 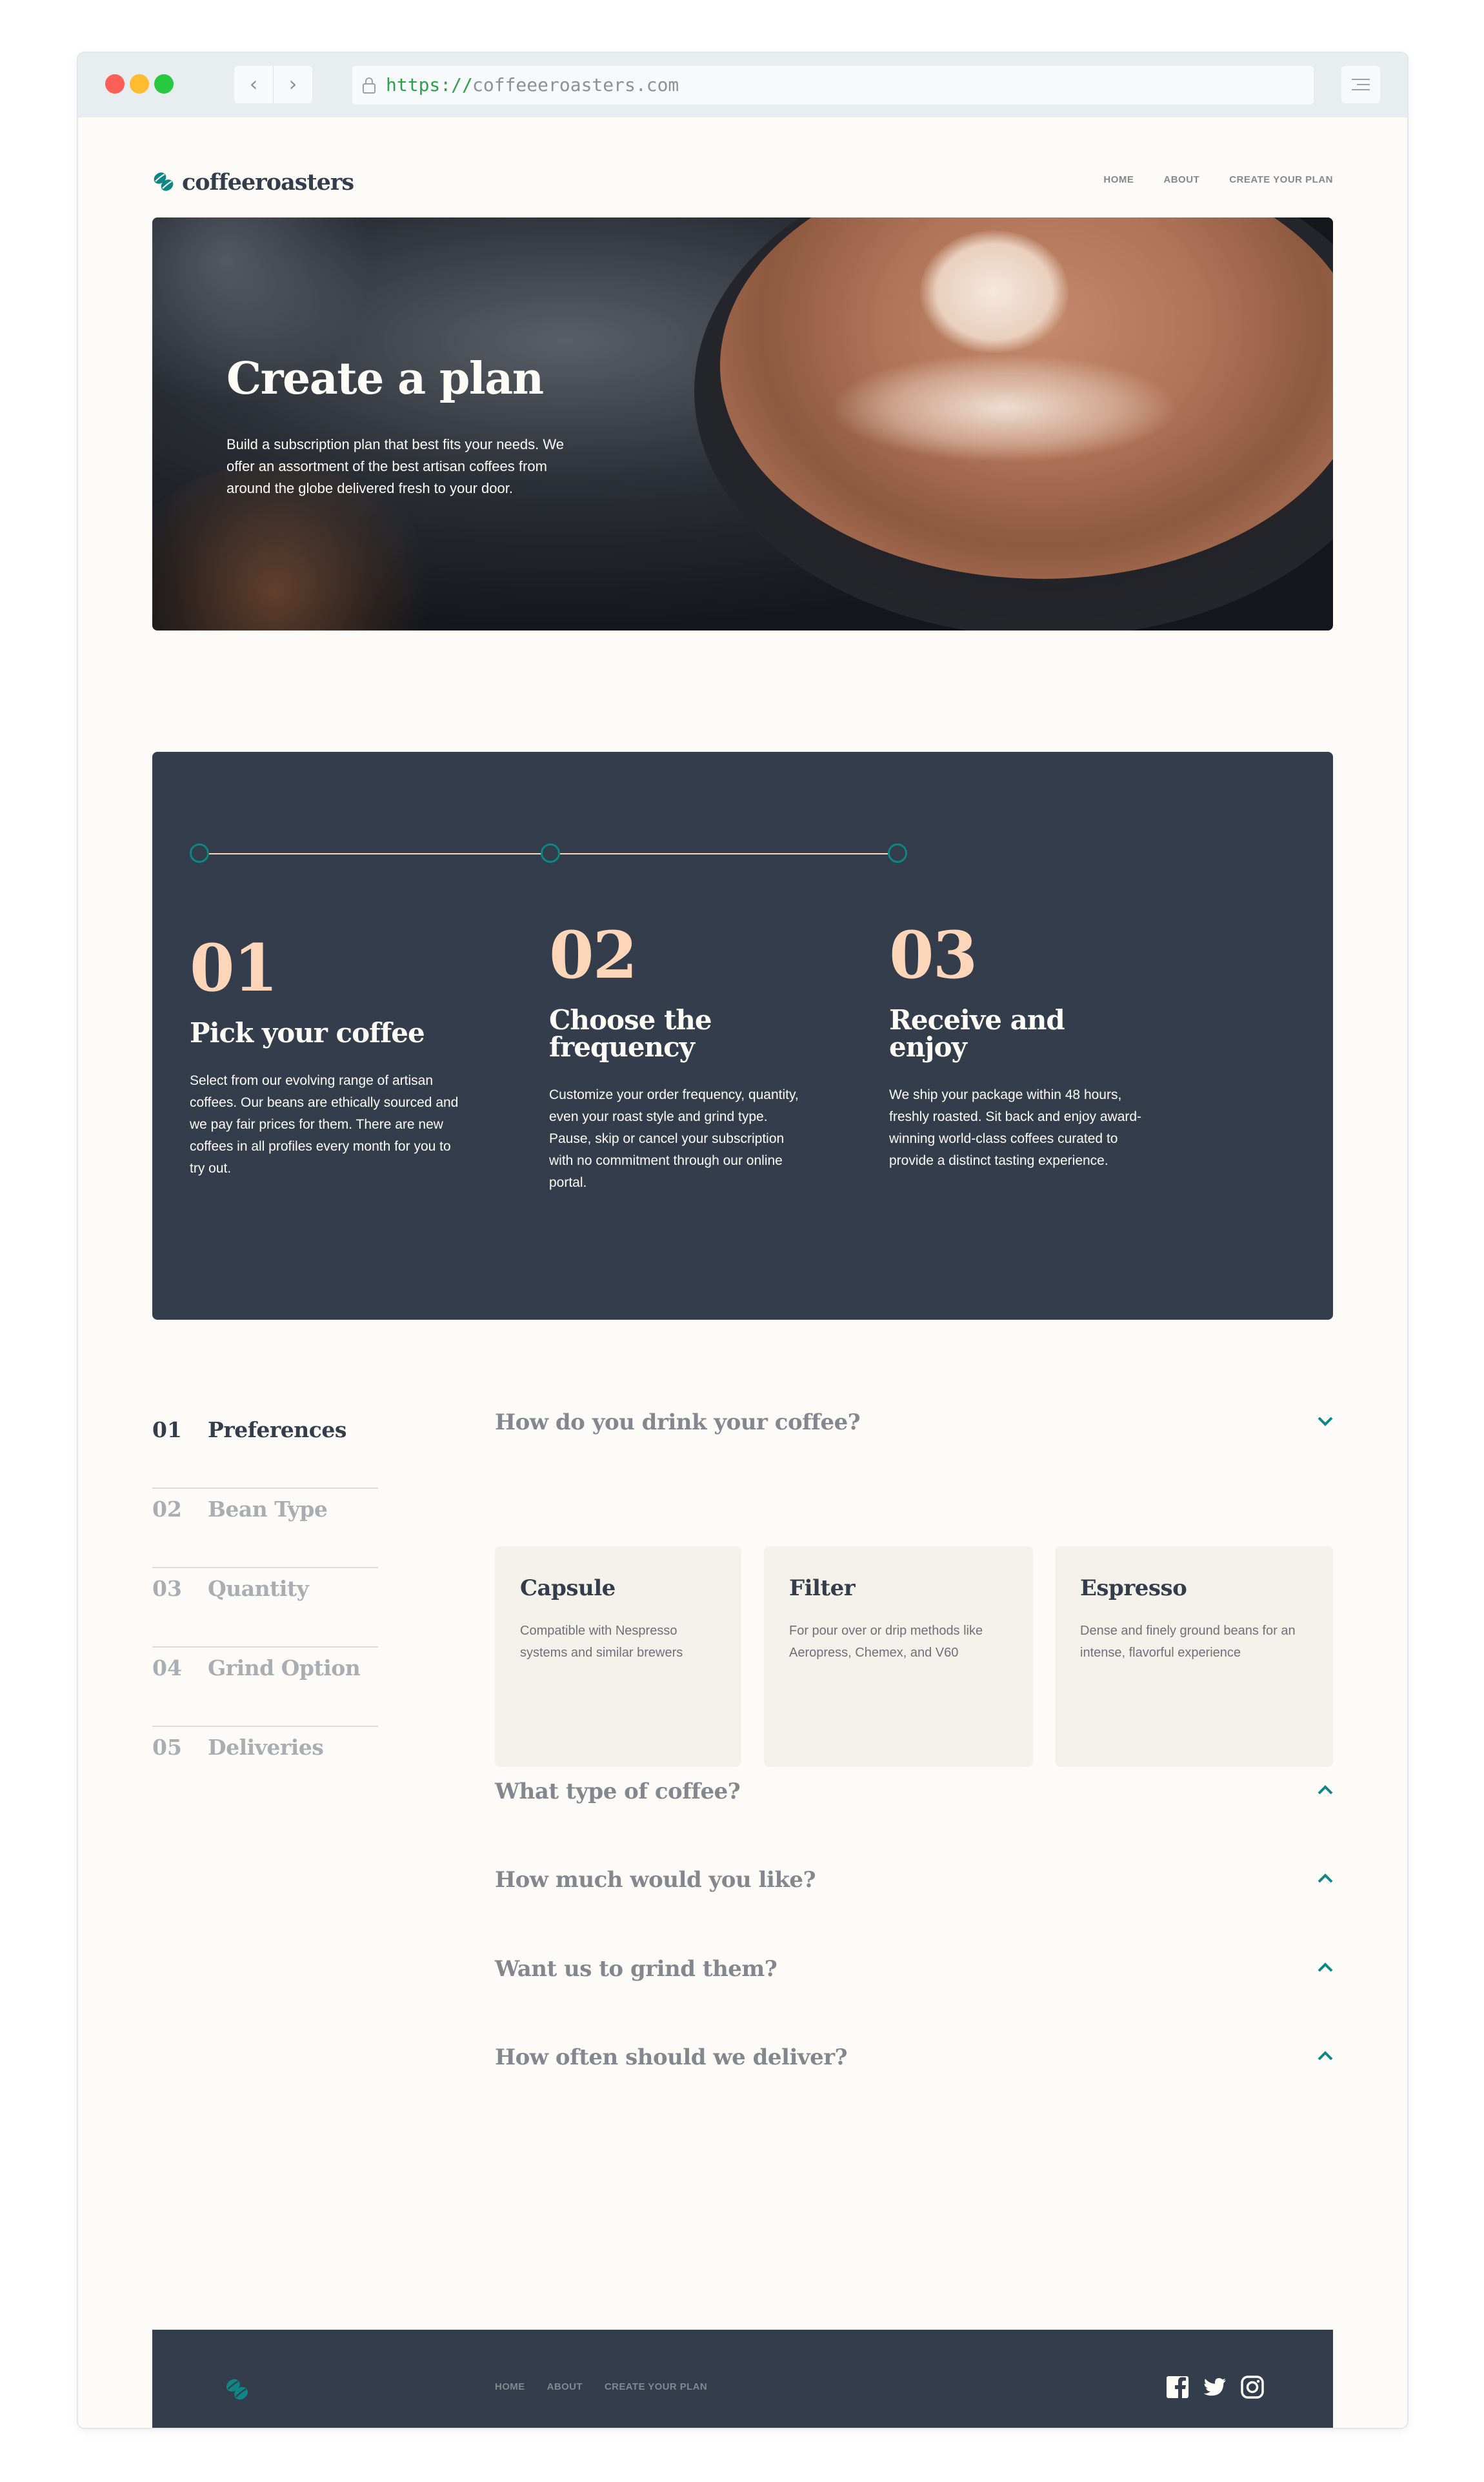 What do you see at coordinates (593, 955) in the screenshot?
I see `step-number: 02` at bounding box center [593, 955].